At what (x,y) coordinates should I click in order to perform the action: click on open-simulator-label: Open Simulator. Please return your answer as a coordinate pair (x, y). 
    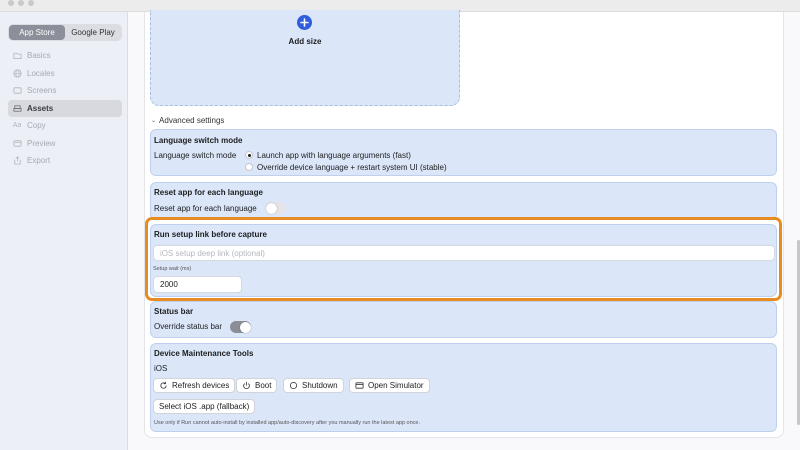
    Looking at the image, I should click on (396, 385).